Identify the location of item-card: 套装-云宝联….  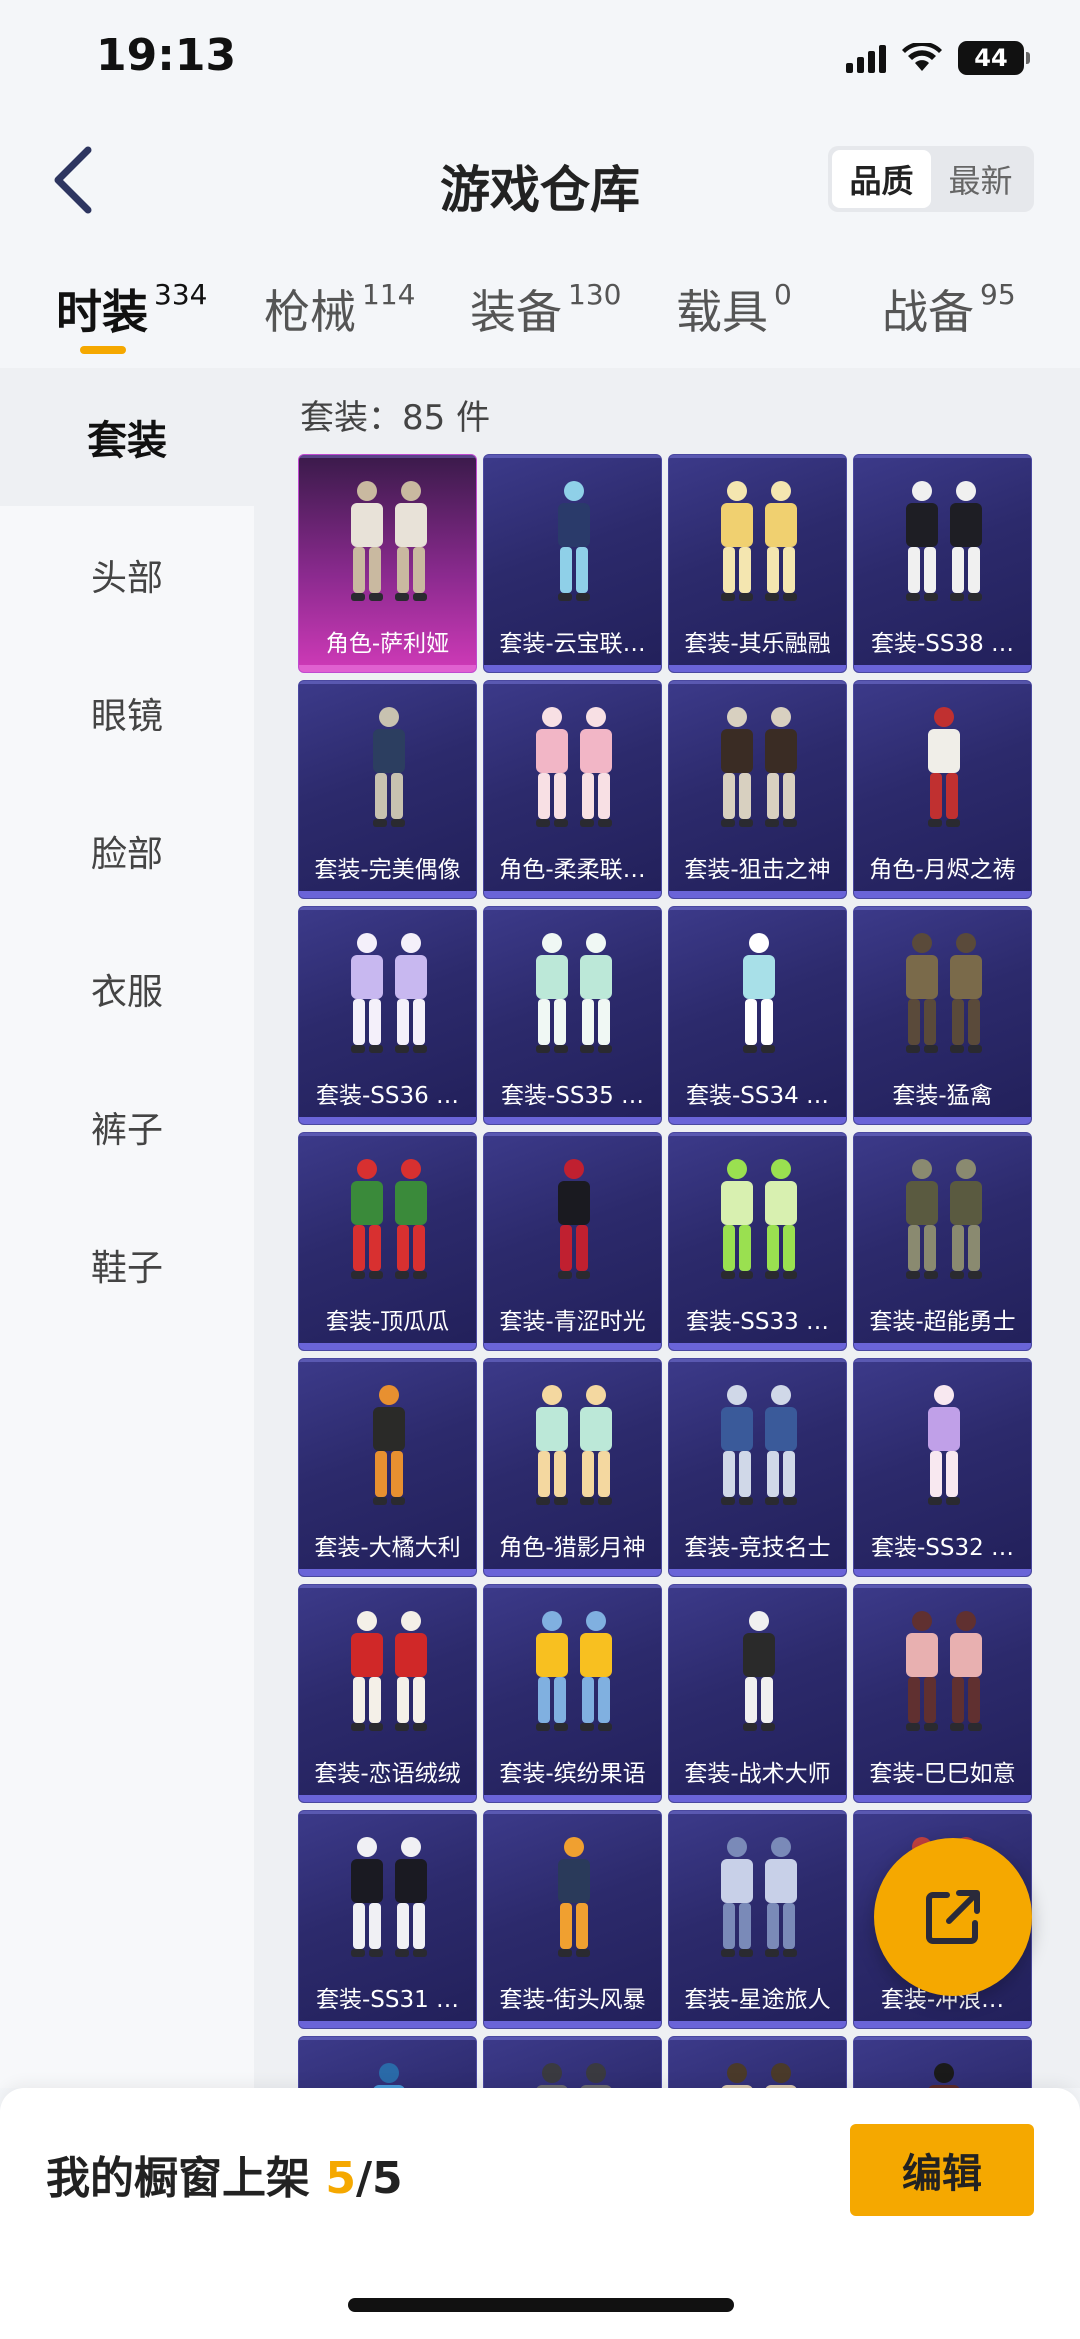
(572, 563).